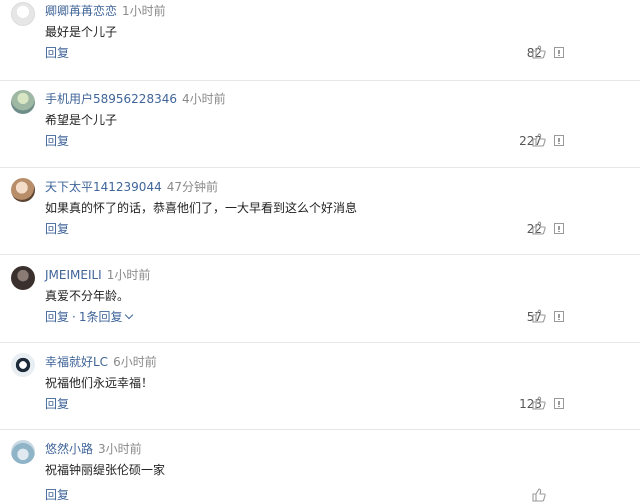  Describe the element at coordinates (99, 383) in the screenshot. I see `comment-text: 祝福他们永远幸福！` at that location.